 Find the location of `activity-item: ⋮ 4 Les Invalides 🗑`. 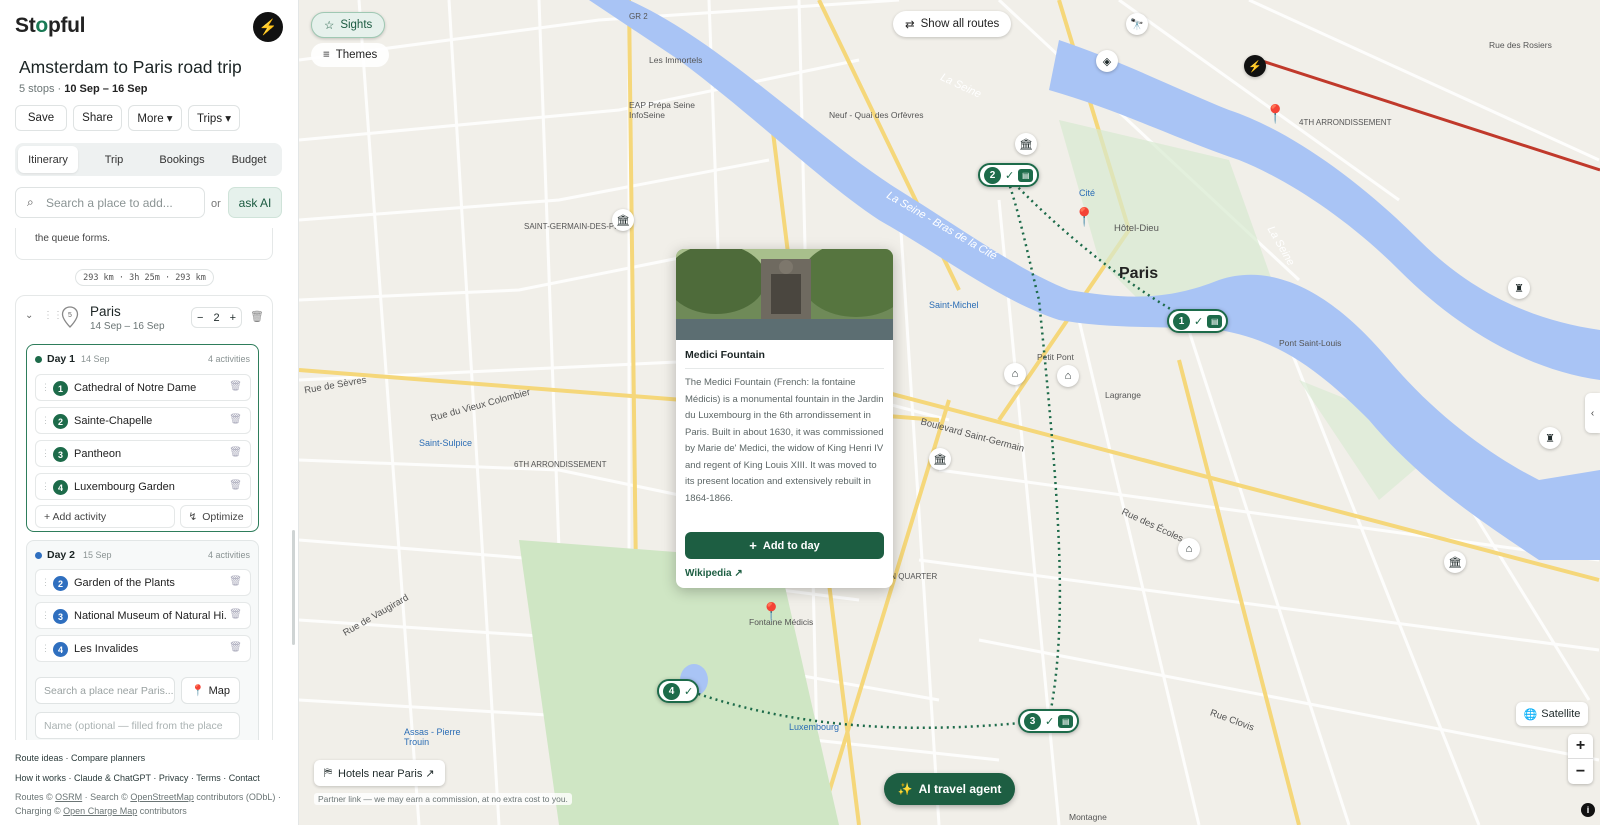

activity-item: ⋮ 4 Les Invalides 🗑 is located at coordinates (143, 648).